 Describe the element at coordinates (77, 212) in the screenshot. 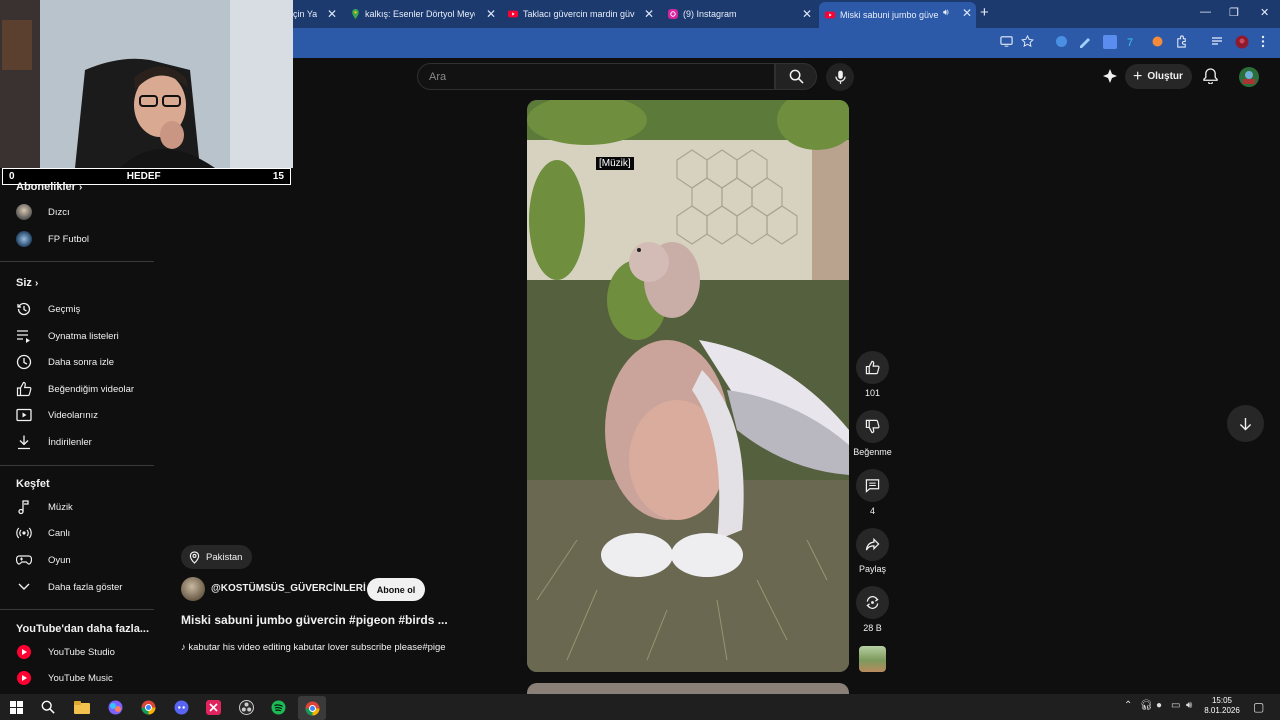

I see `sidebar-item-dizci: Dızcı` at that location.